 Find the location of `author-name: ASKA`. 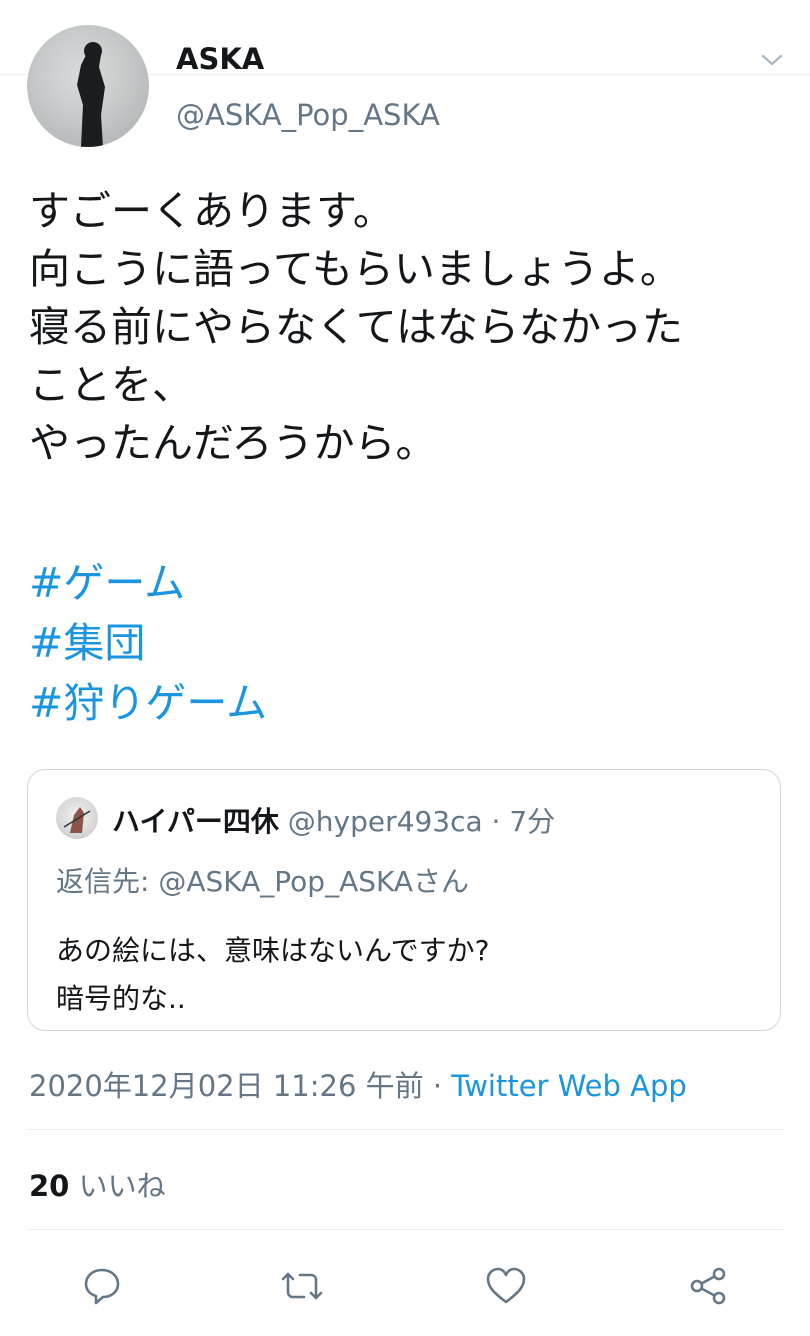

author-name: ASKA is located at coordinates (220, 59).